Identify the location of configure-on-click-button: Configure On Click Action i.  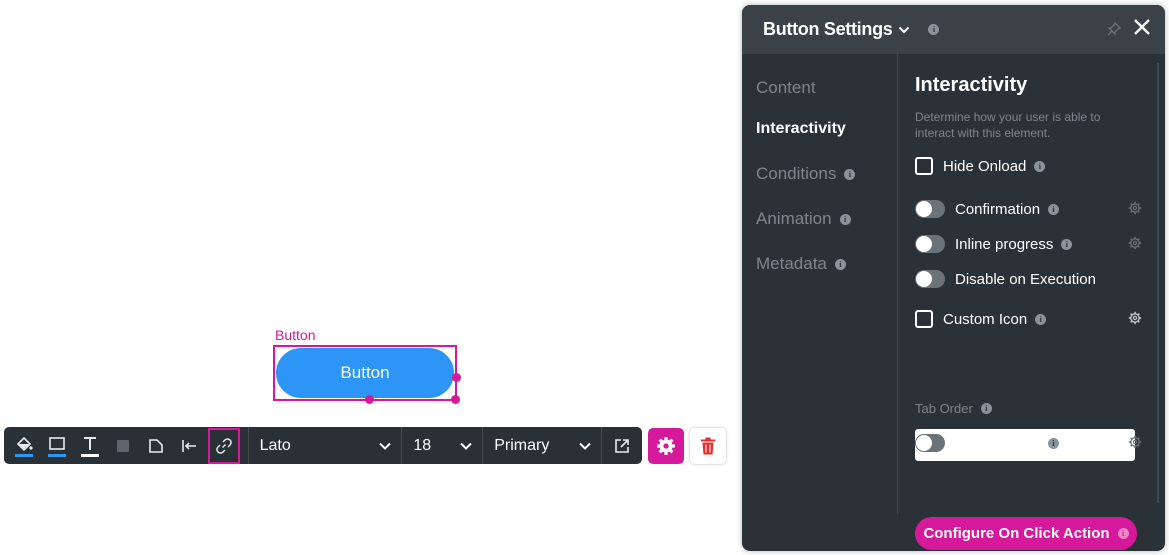
(1026, 533).